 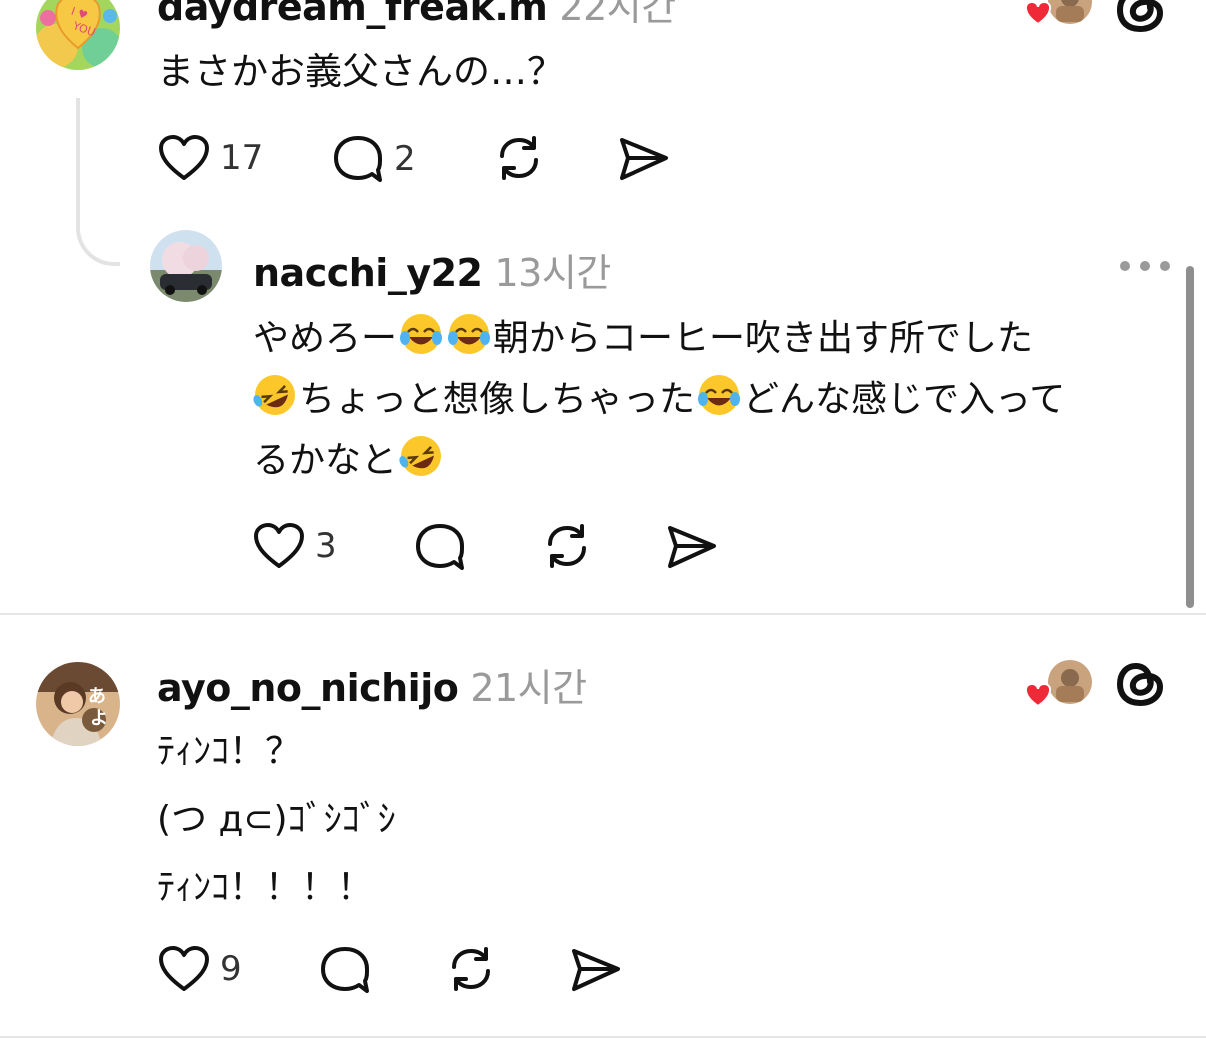 What do you see at coordinates (1145, 266) in the screenshot?
I see `more-options-icon` at bounding box center [1145, 266].